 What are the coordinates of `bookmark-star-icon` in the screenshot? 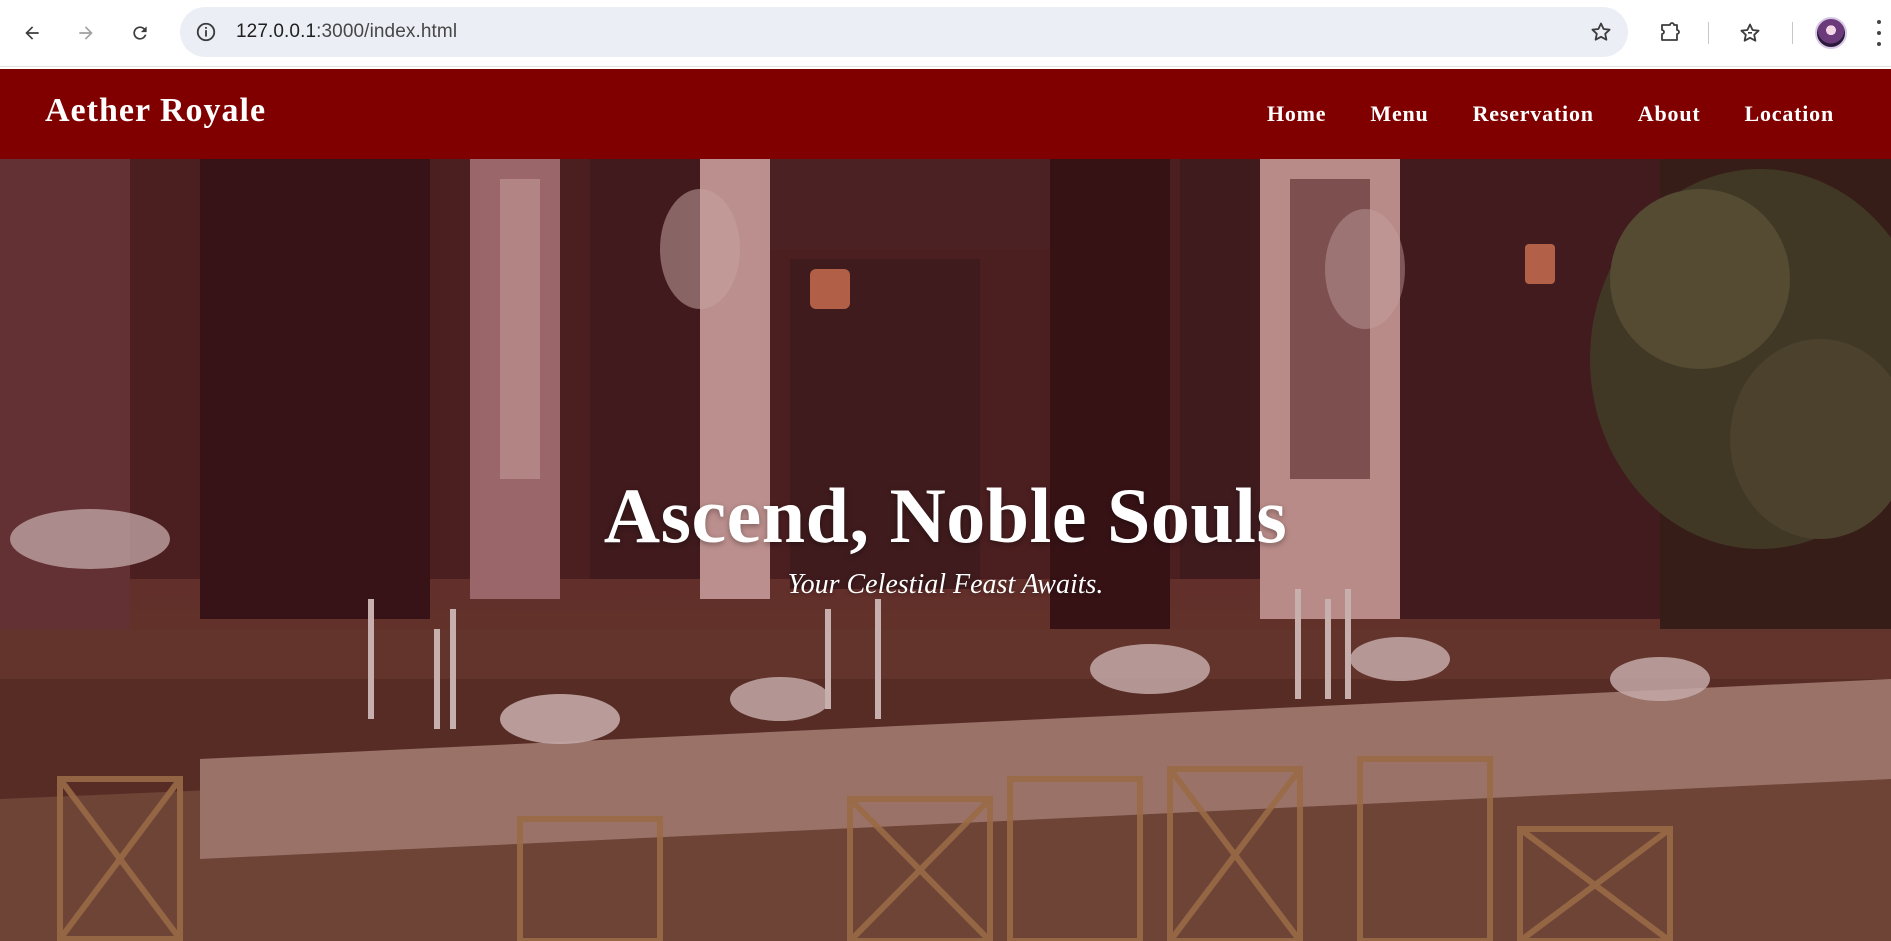 It's located at (1601, 32).